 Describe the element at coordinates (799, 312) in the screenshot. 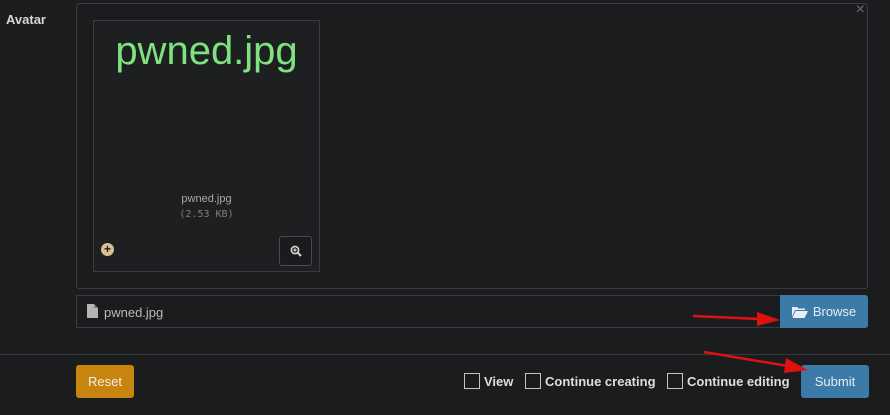

I see `folder-open-icon` at that location.